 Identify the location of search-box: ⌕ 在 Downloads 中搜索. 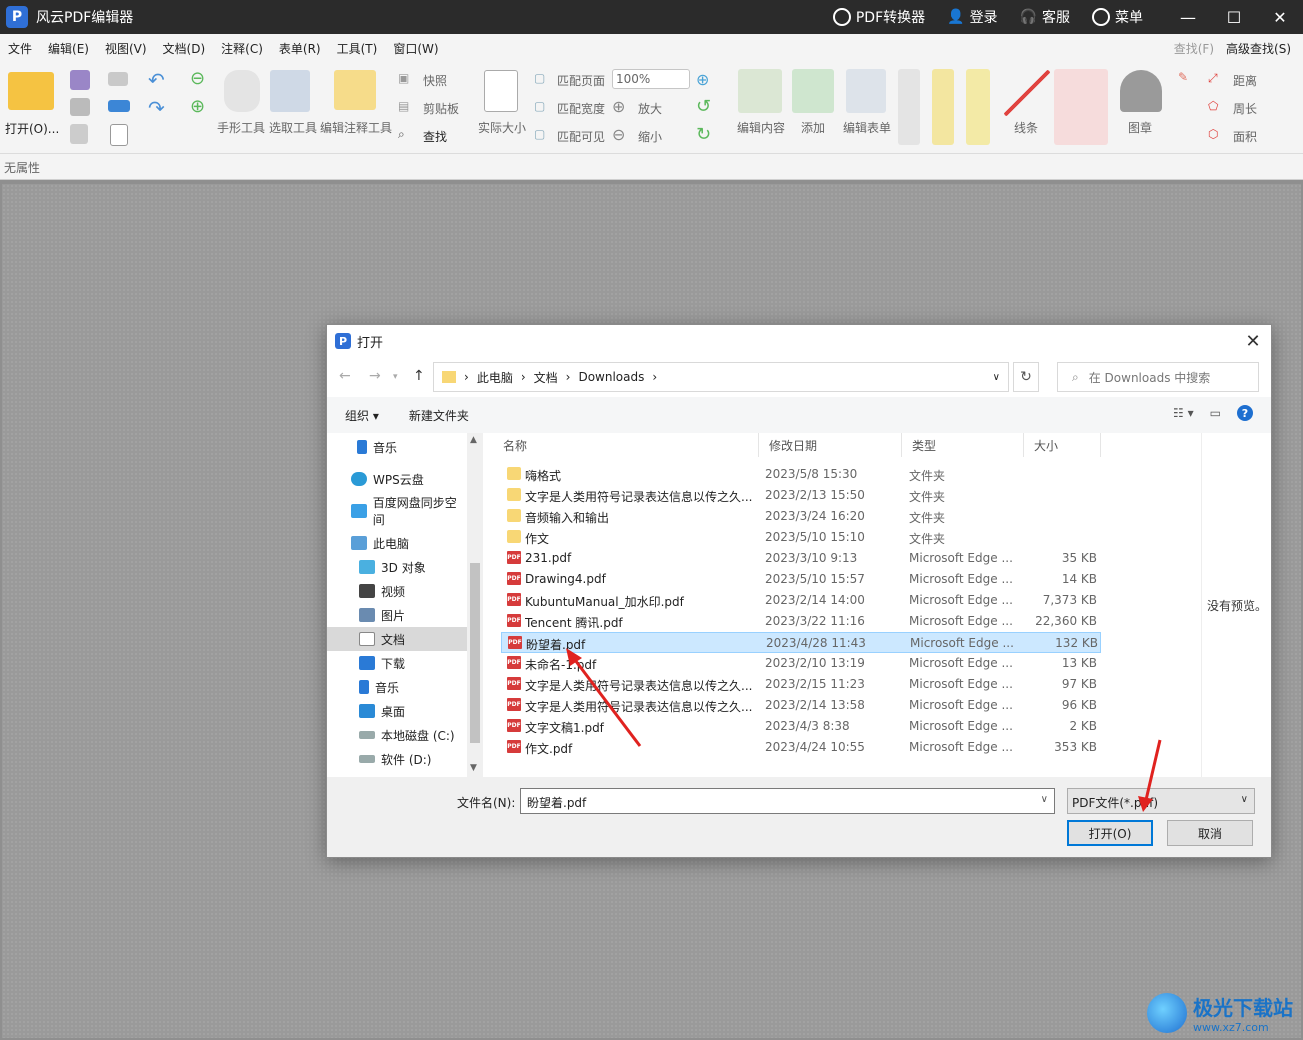
(1158, 377).